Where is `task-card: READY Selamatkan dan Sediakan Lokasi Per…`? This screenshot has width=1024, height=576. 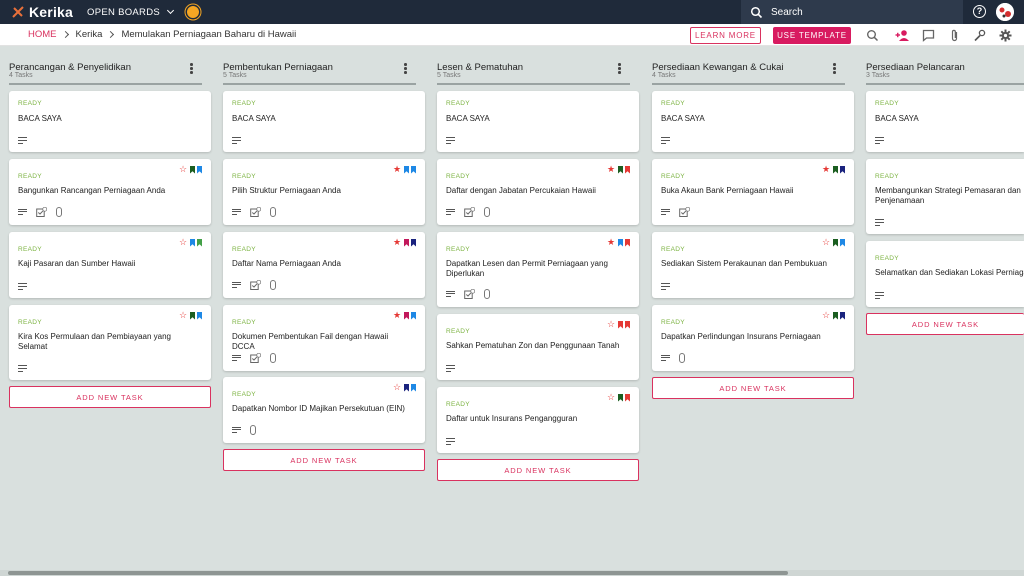
task-card: READY Selamatkan dan Sediakan Lokasi Per… is located at coordinates (945, 274).